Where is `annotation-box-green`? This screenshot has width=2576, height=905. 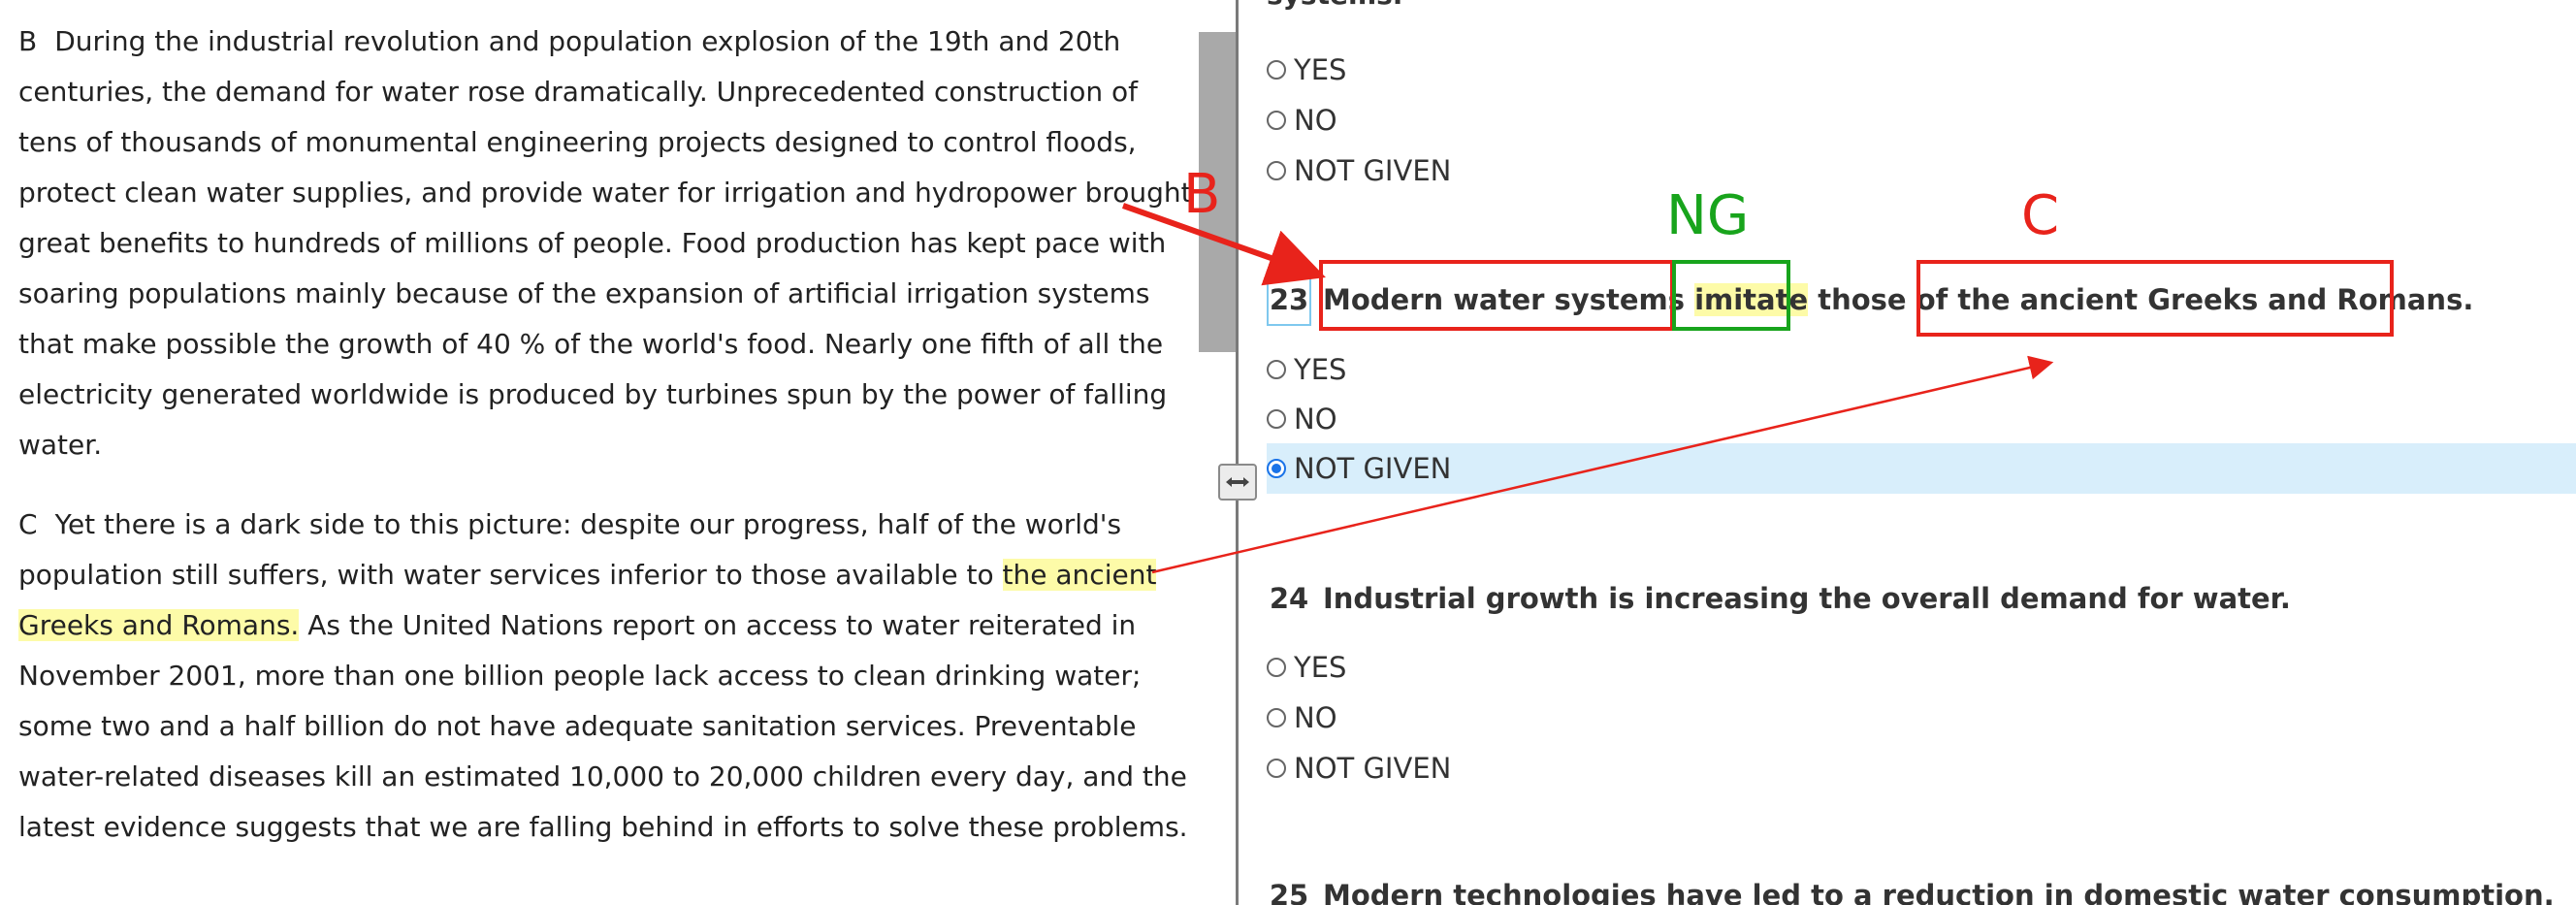 annotation-box-green is located at coordinates (1731, 295).